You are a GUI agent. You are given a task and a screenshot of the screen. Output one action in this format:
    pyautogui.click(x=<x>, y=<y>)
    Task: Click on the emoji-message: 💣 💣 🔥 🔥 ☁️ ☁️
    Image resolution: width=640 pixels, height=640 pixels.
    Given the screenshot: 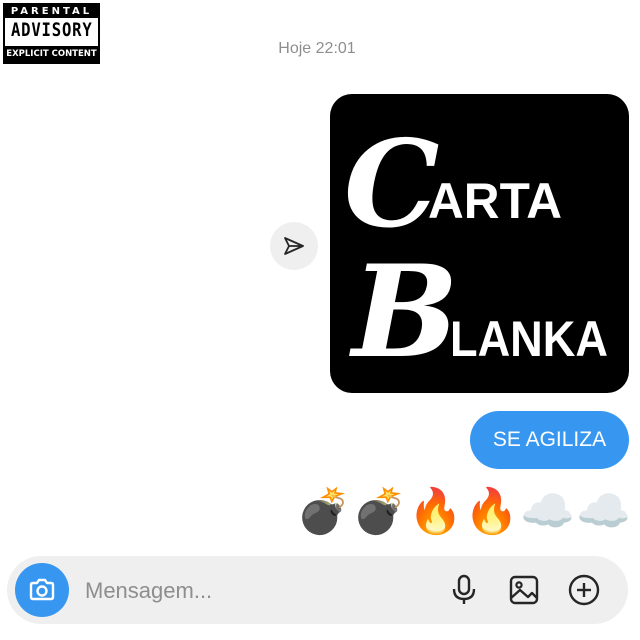 What is the action you would take?
    pyautogui.click(x=463, y=512)
    